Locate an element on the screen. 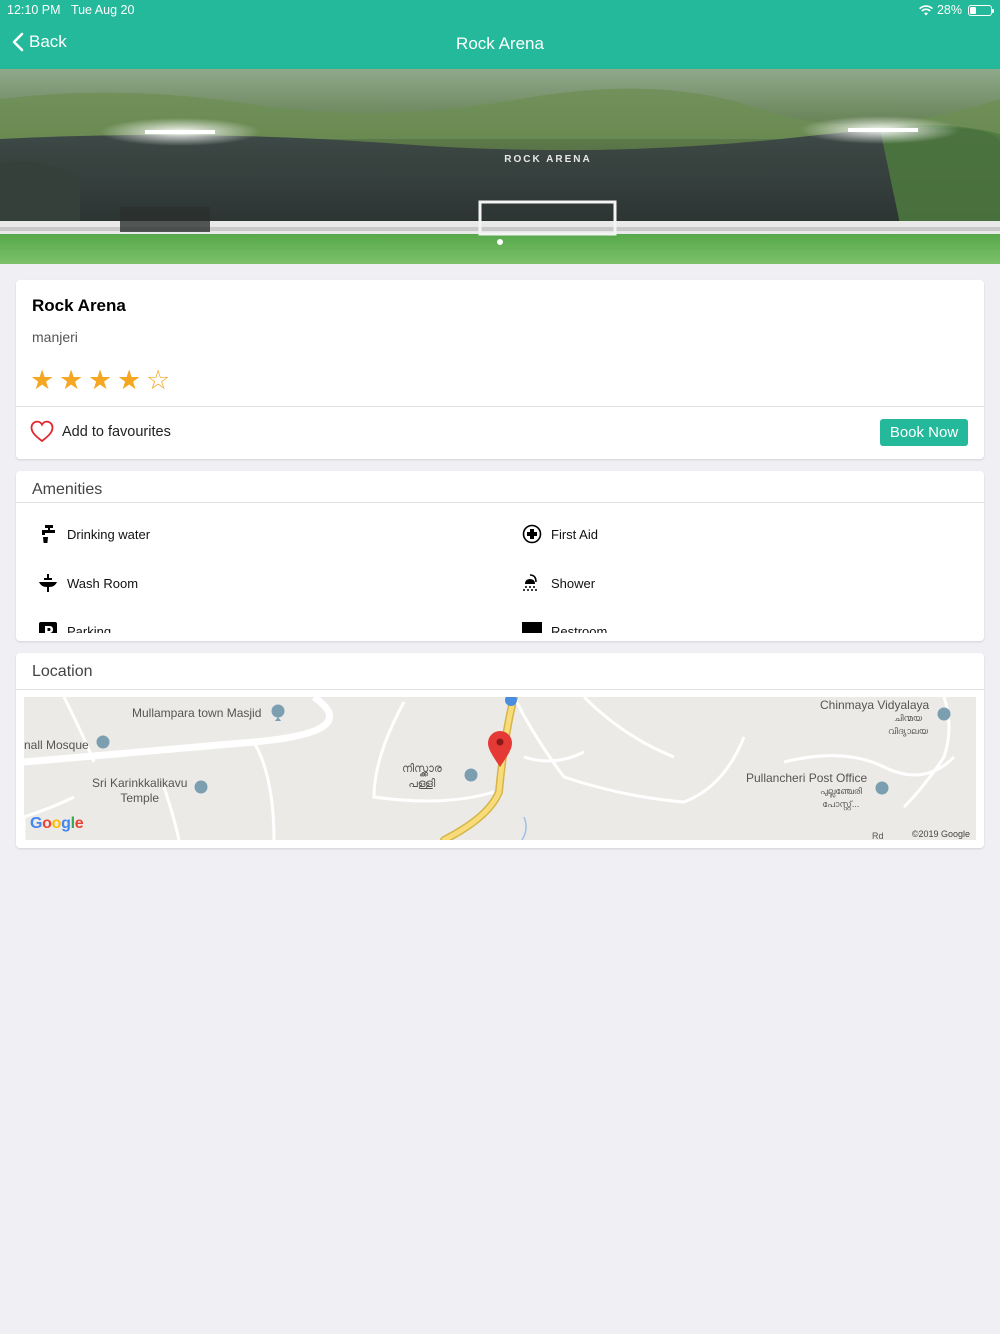 This screenshot has width=1000, height=1334. status-indicators: 28% is located at coordinates (956, 10).